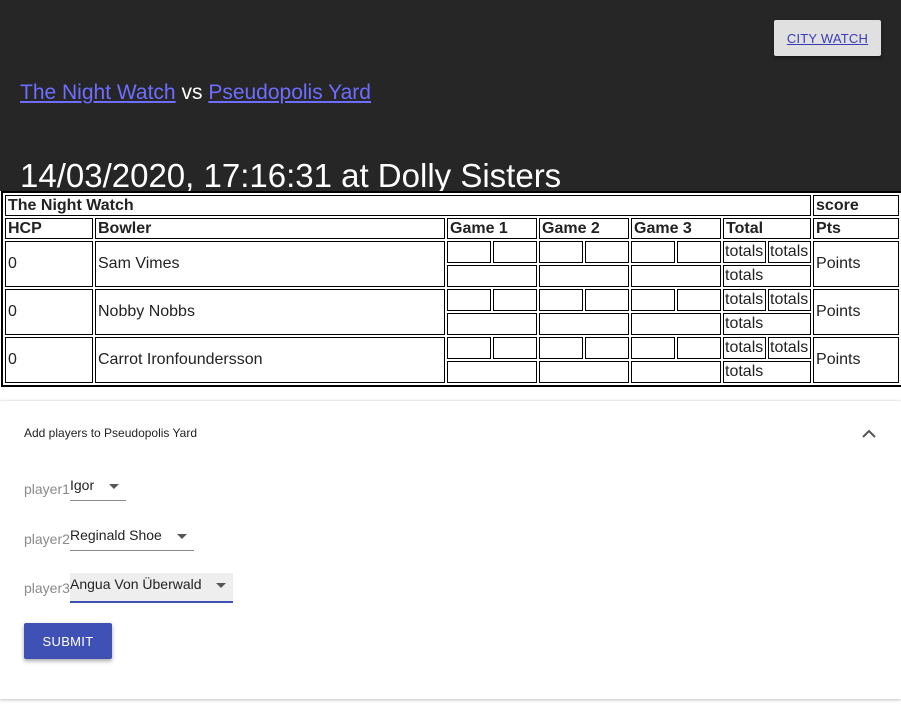 This screenshot has width=901, height=723. Describe the element at coordinates (68, 641) in the screenshot. I see `submit-button: SUBMIT` at that location.